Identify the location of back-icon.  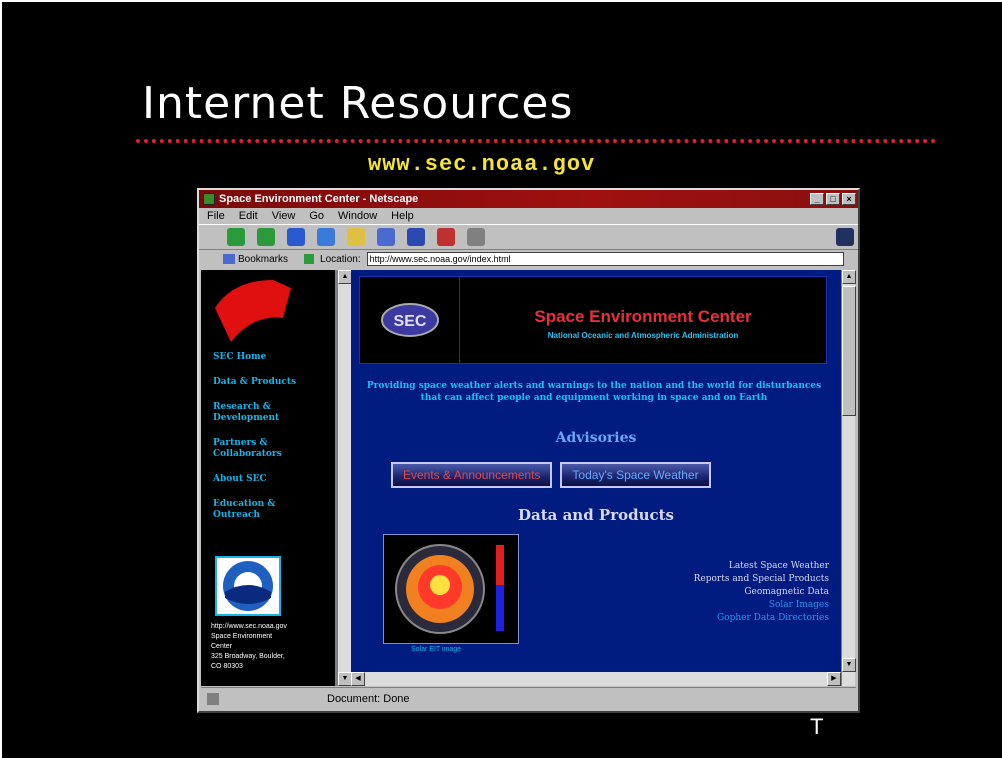
(236, 237).